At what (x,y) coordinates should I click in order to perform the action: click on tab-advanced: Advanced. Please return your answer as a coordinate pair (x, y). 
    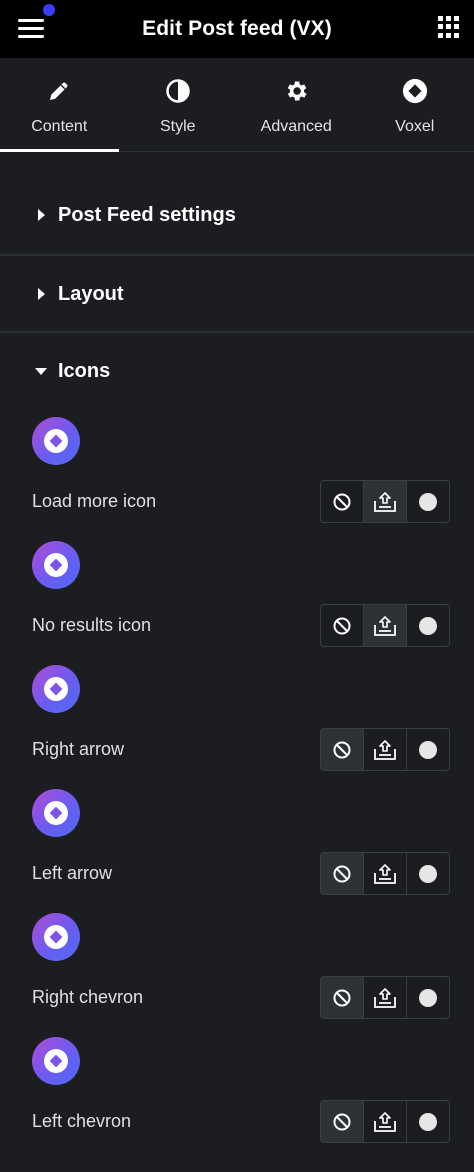
    Looking at the image, I should click on (296, 104).